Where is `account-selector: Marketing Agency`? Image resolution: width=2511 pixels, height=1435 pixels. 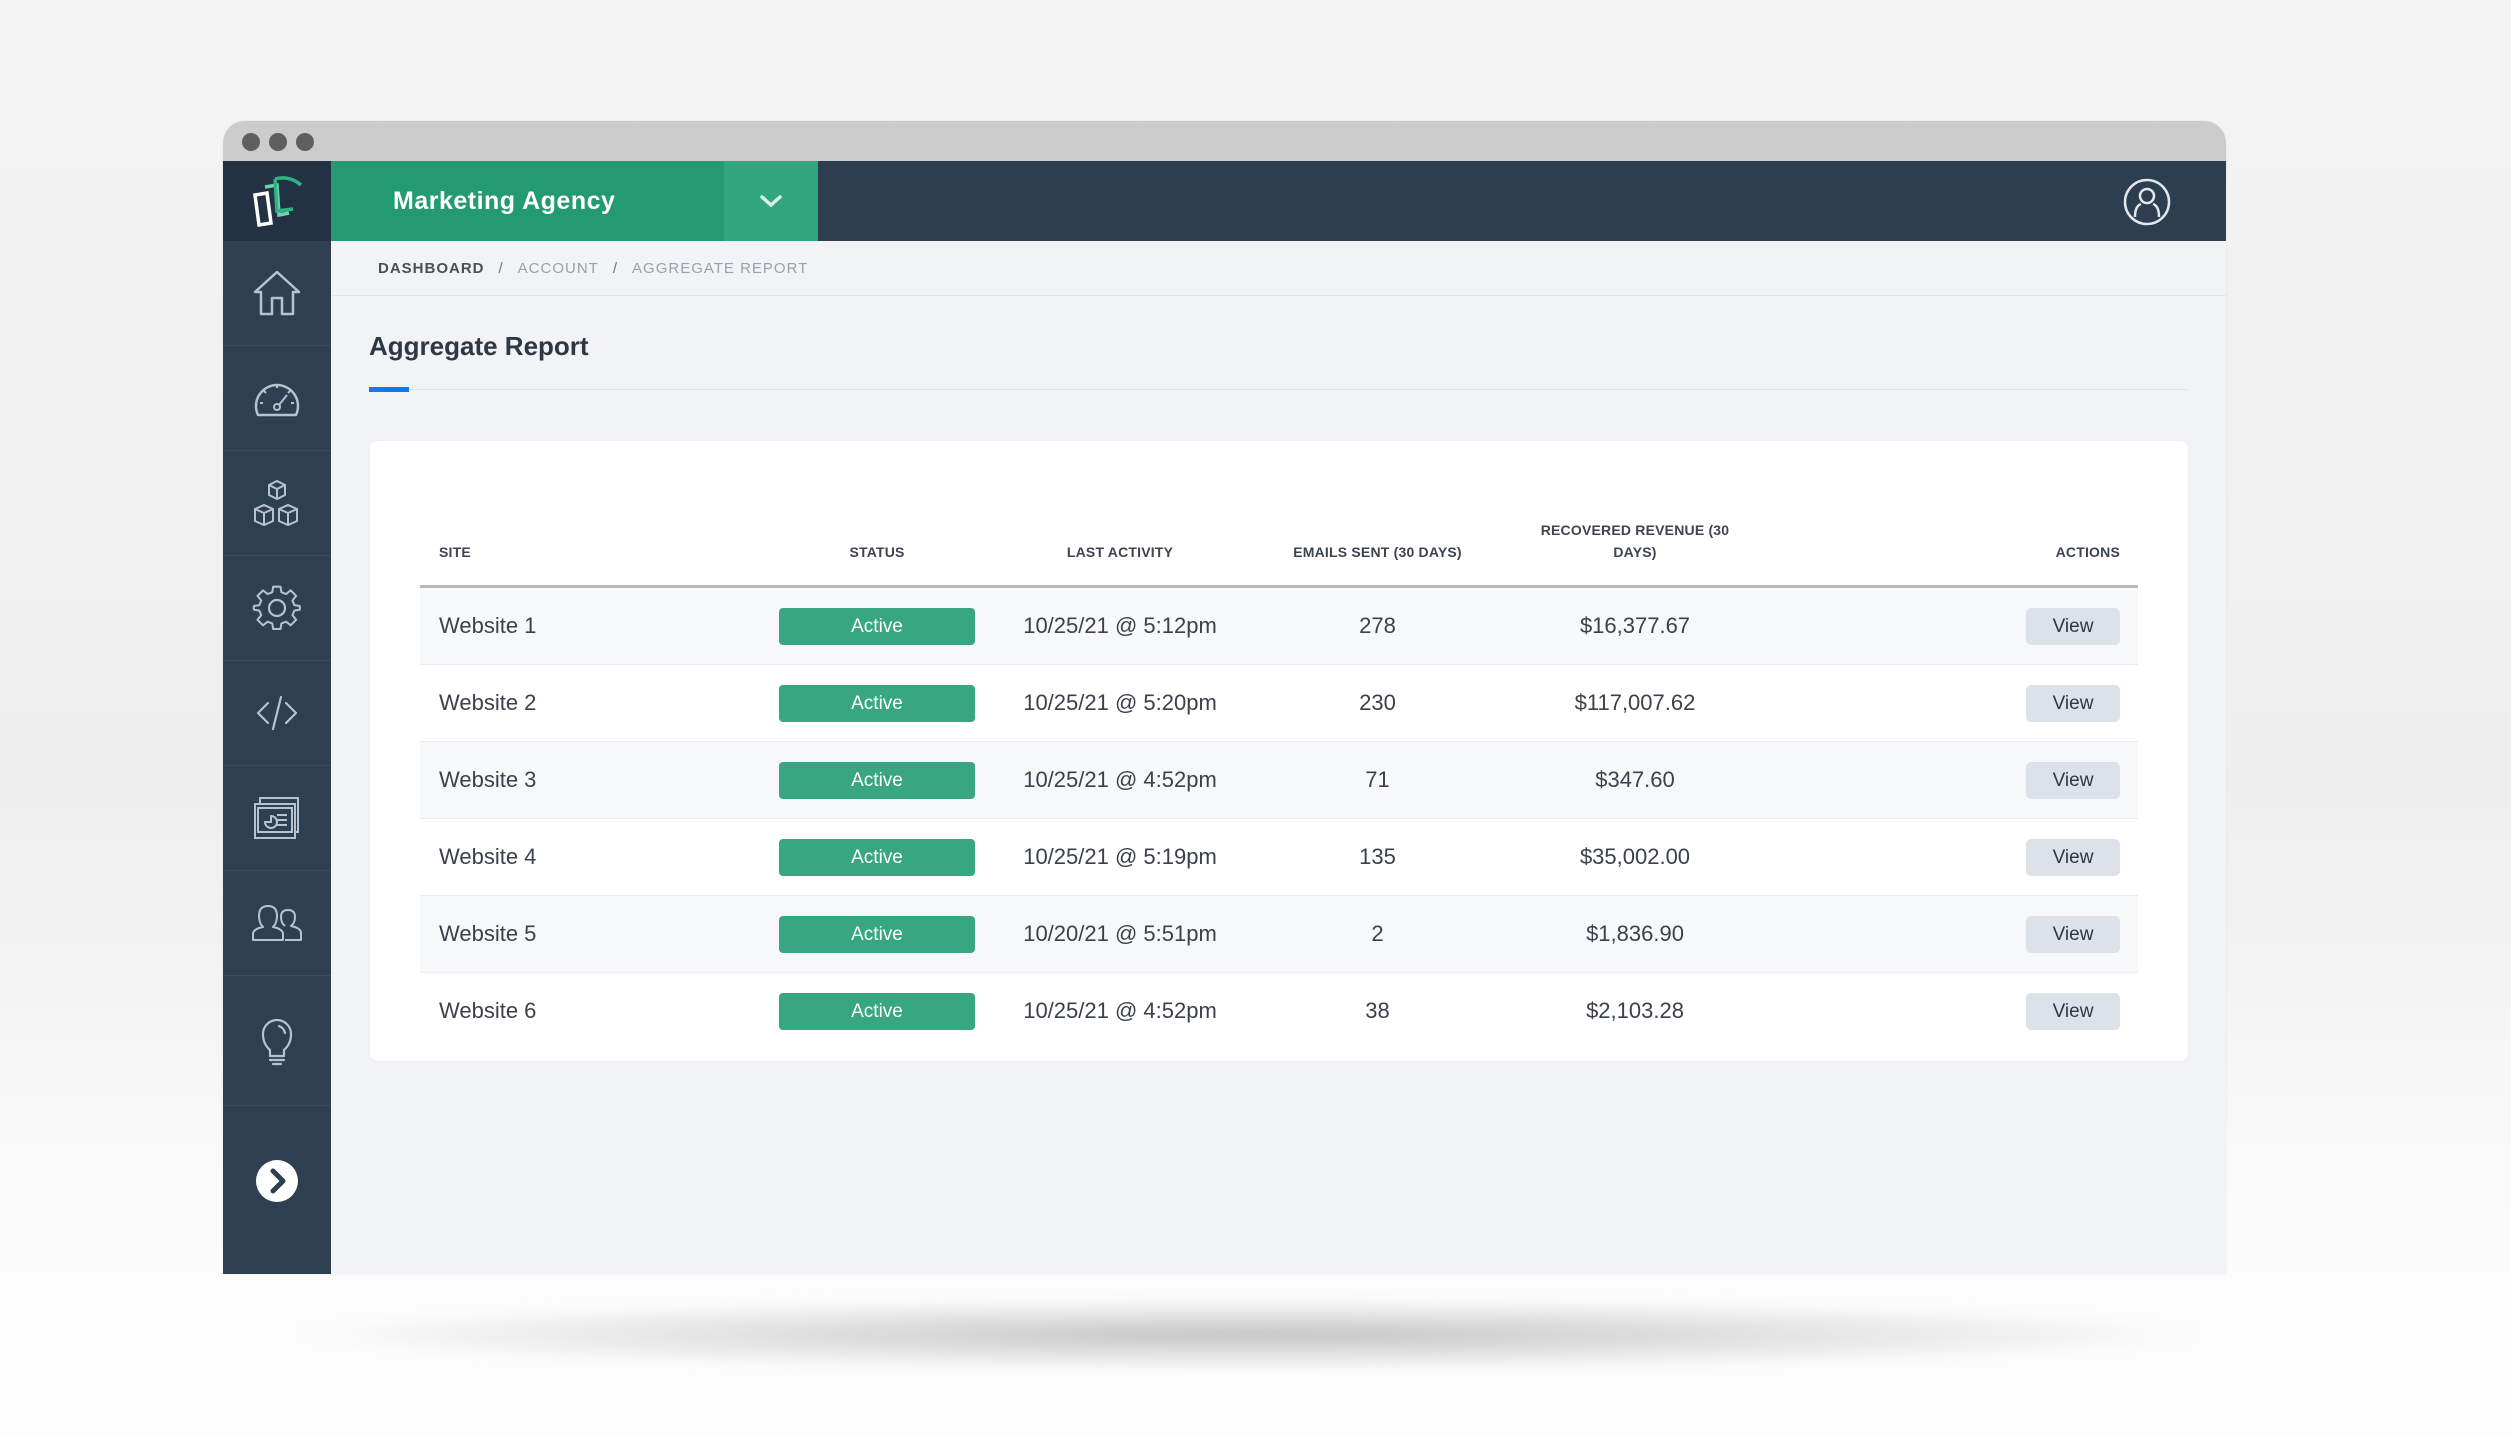 account-selector: Marketing Agency is located at coordinates (527, 201).